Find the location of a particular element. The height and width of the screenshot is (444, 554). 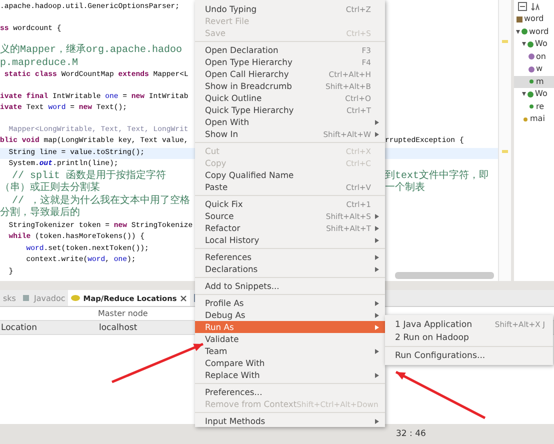

cursor-position: 32 : 46 is located at coordinates (411, 434).